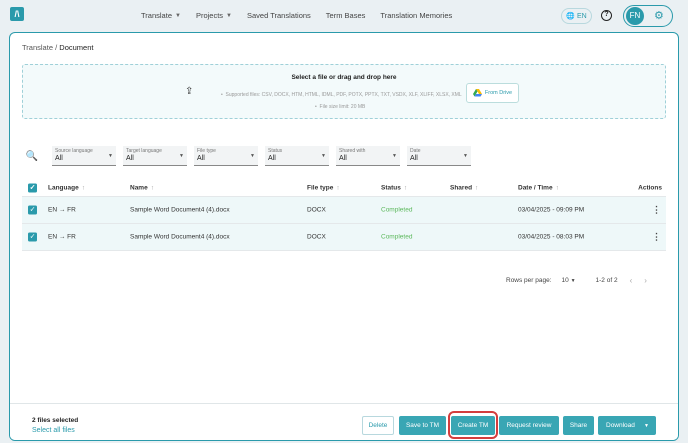 The image size is (688, 443). What do you see at coordinates (84, 156) in the screenshot?
I see `source-language-filter: Source language All ▼` at bounding box center [84, 156].